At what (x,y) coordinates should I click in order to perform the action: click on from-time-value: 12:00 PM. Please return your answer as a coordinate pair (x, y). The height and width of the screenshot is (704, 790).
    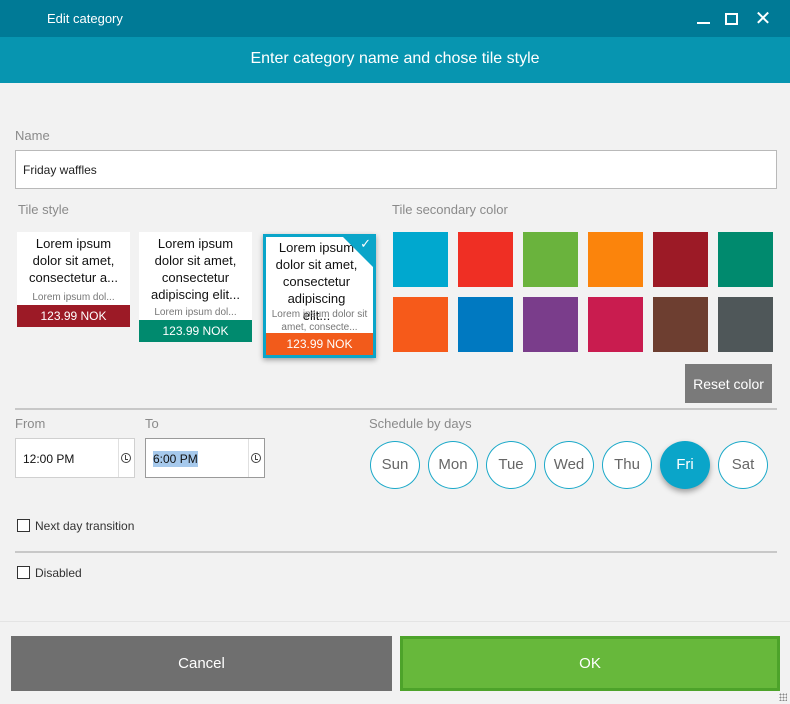
    Looking at the image, I should click on (49, 459).